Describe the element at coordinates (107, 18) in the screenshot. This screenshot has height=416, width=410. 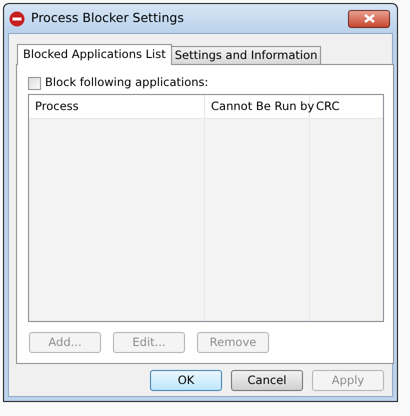
I see `window-title: Process Blocker Settings` at that location.